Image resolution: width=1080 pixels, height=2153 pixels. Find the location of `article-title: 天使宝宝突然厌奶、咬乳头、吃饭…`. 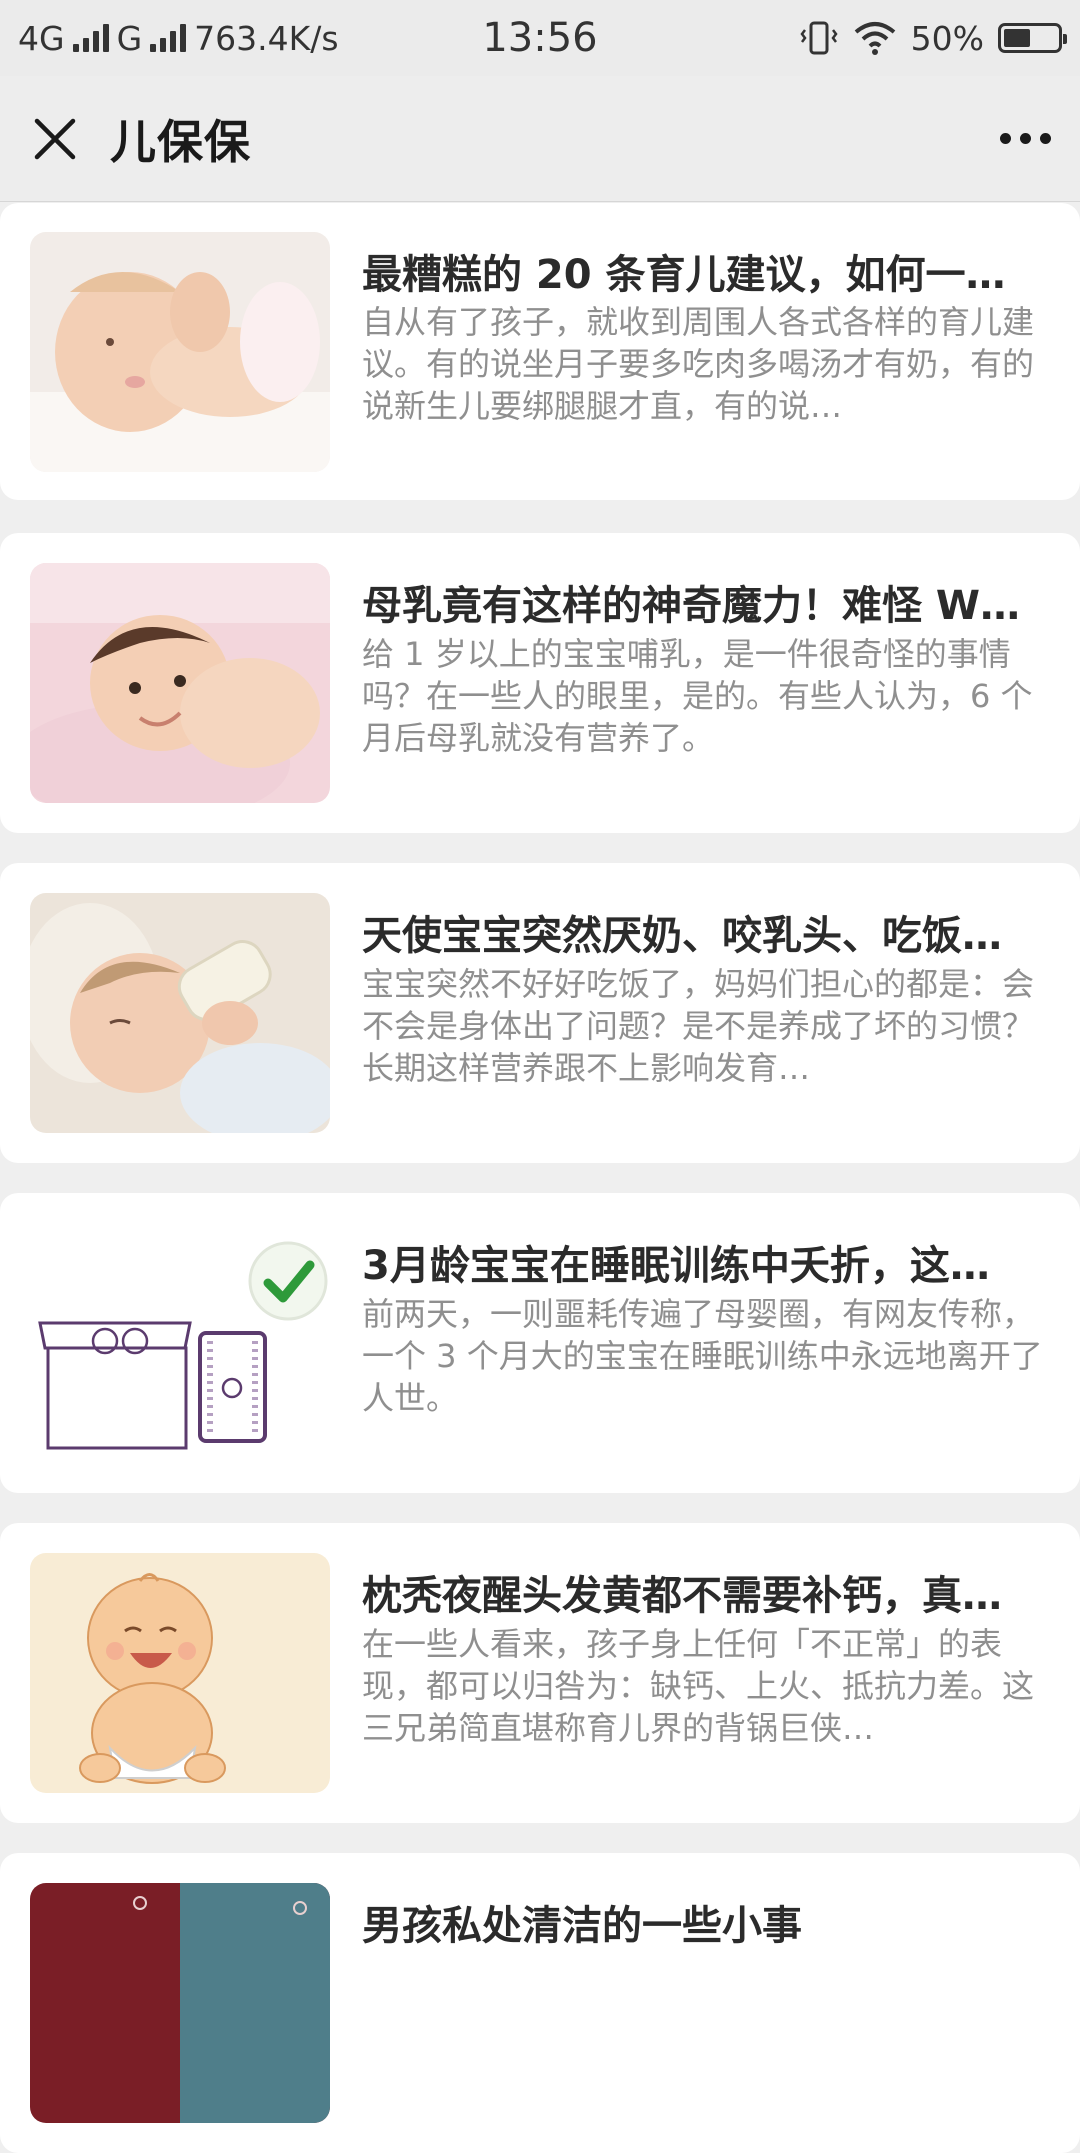

article-title: 天使宝宝突然厌奶、咬乳头、吃饭… is located at coordinates (682, 936).